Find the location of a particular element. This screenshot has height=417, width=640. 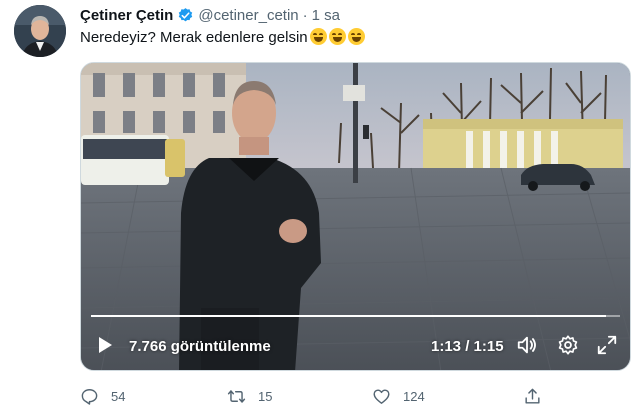

tweet-text: Neredeyiz? Merak edenlere gelsin is located at coordinates (222, 37).